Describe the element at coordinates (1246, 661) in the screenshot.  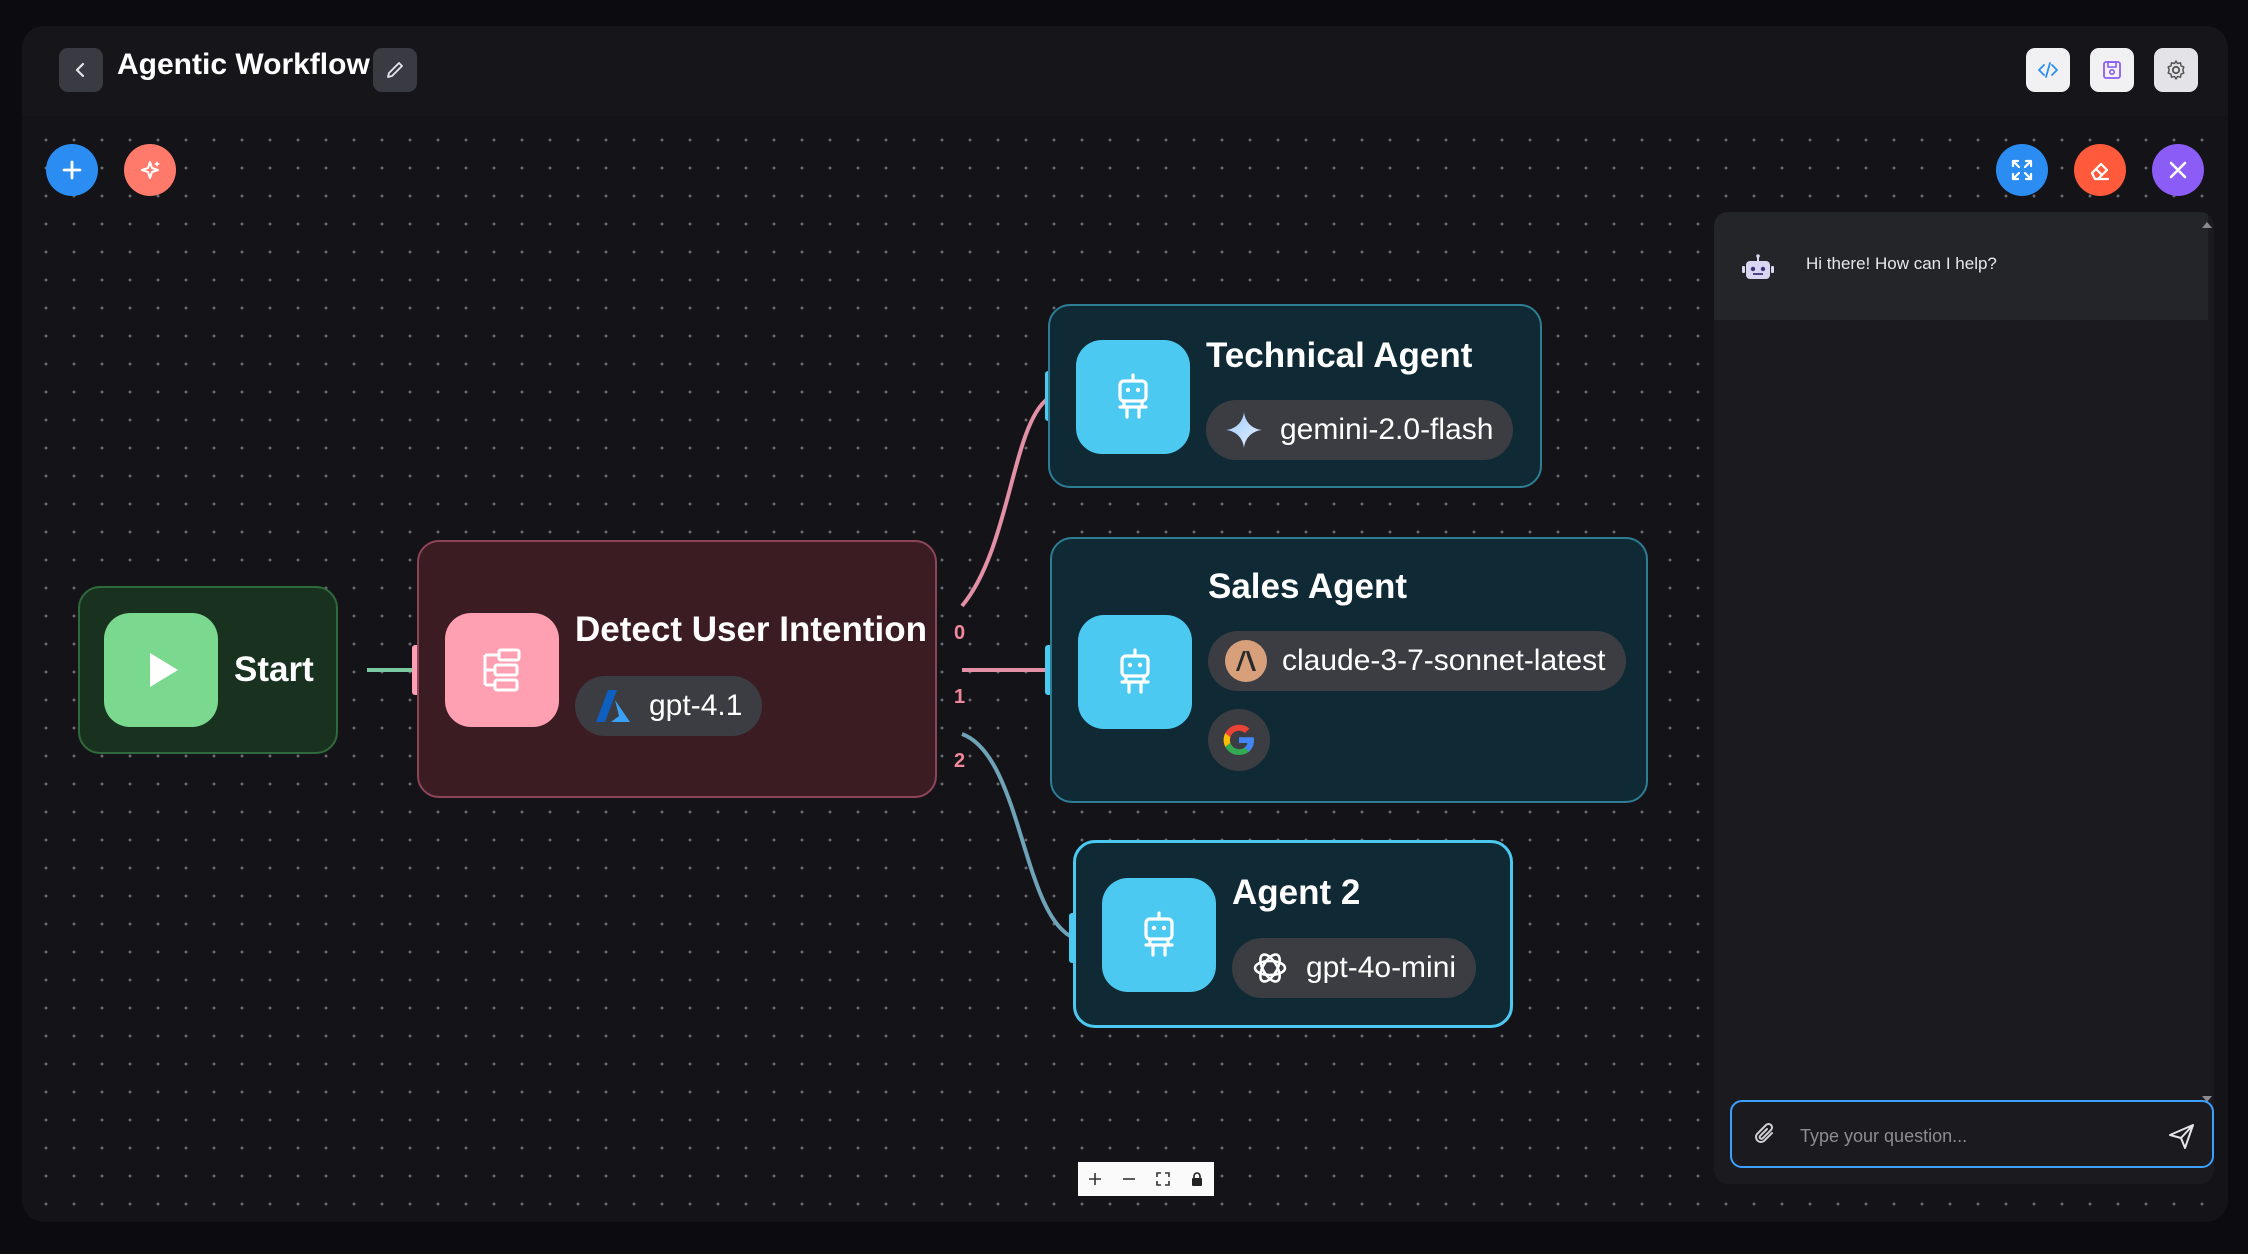
I see `anthropic-icon` at that location.